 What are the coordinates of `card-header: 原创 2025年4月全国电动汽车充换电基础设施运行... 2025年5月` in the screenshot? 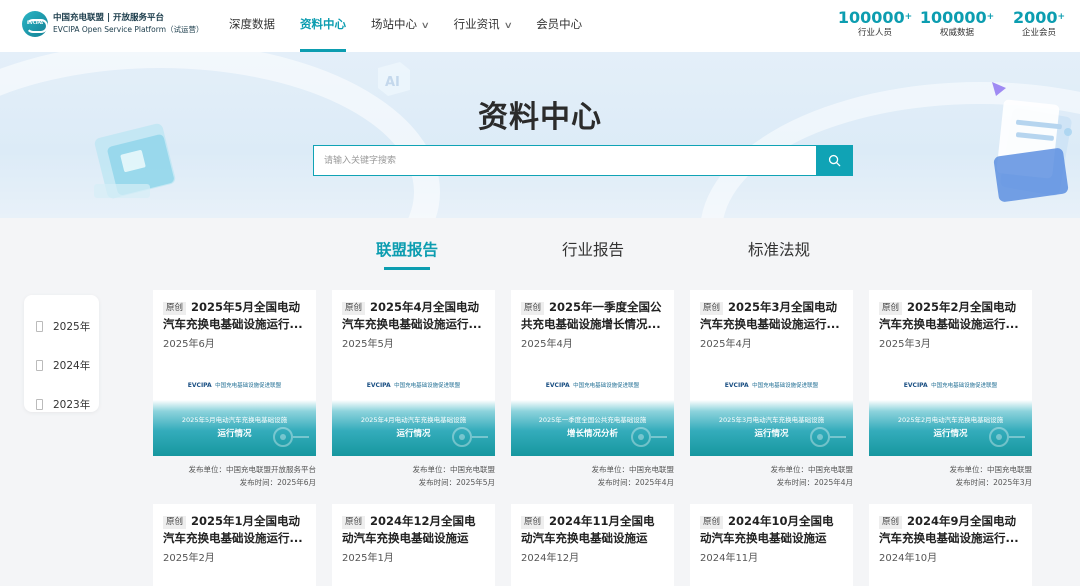 It's located at (413, 320).